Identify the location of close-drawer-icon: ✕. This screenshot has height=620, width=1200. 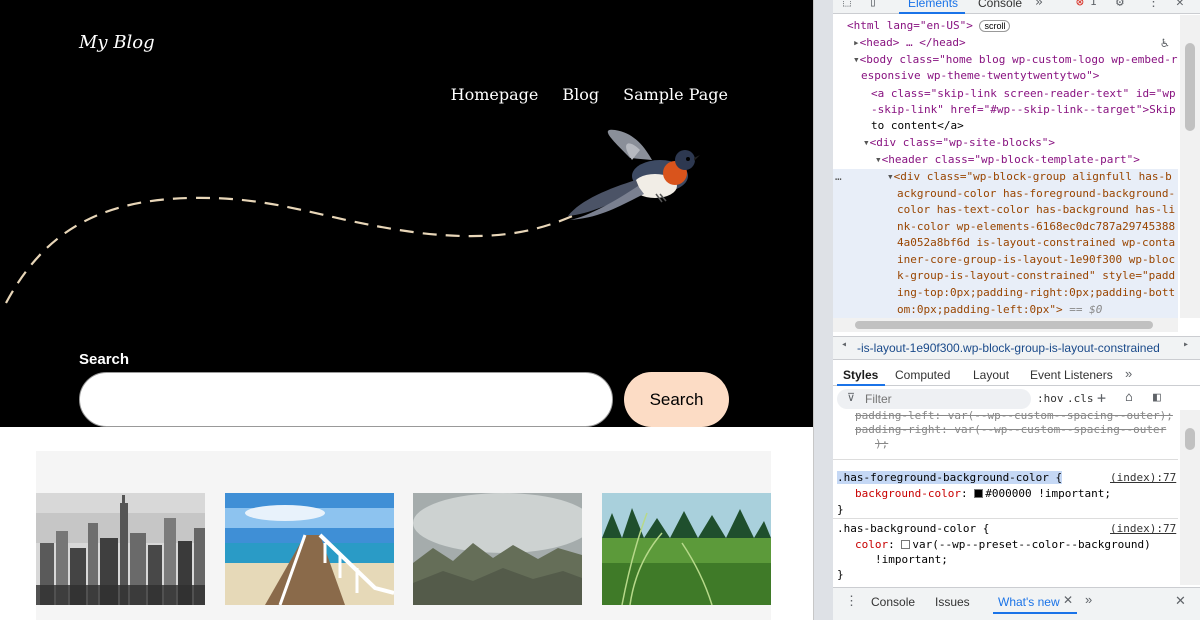
(1180, 601).